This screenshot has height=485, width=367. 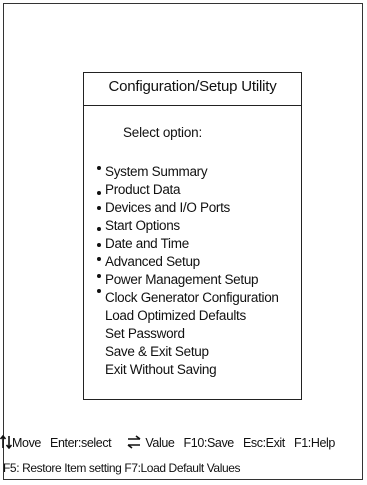 I want to click on select-hint: Enter:select, so click(x=81, y=443).